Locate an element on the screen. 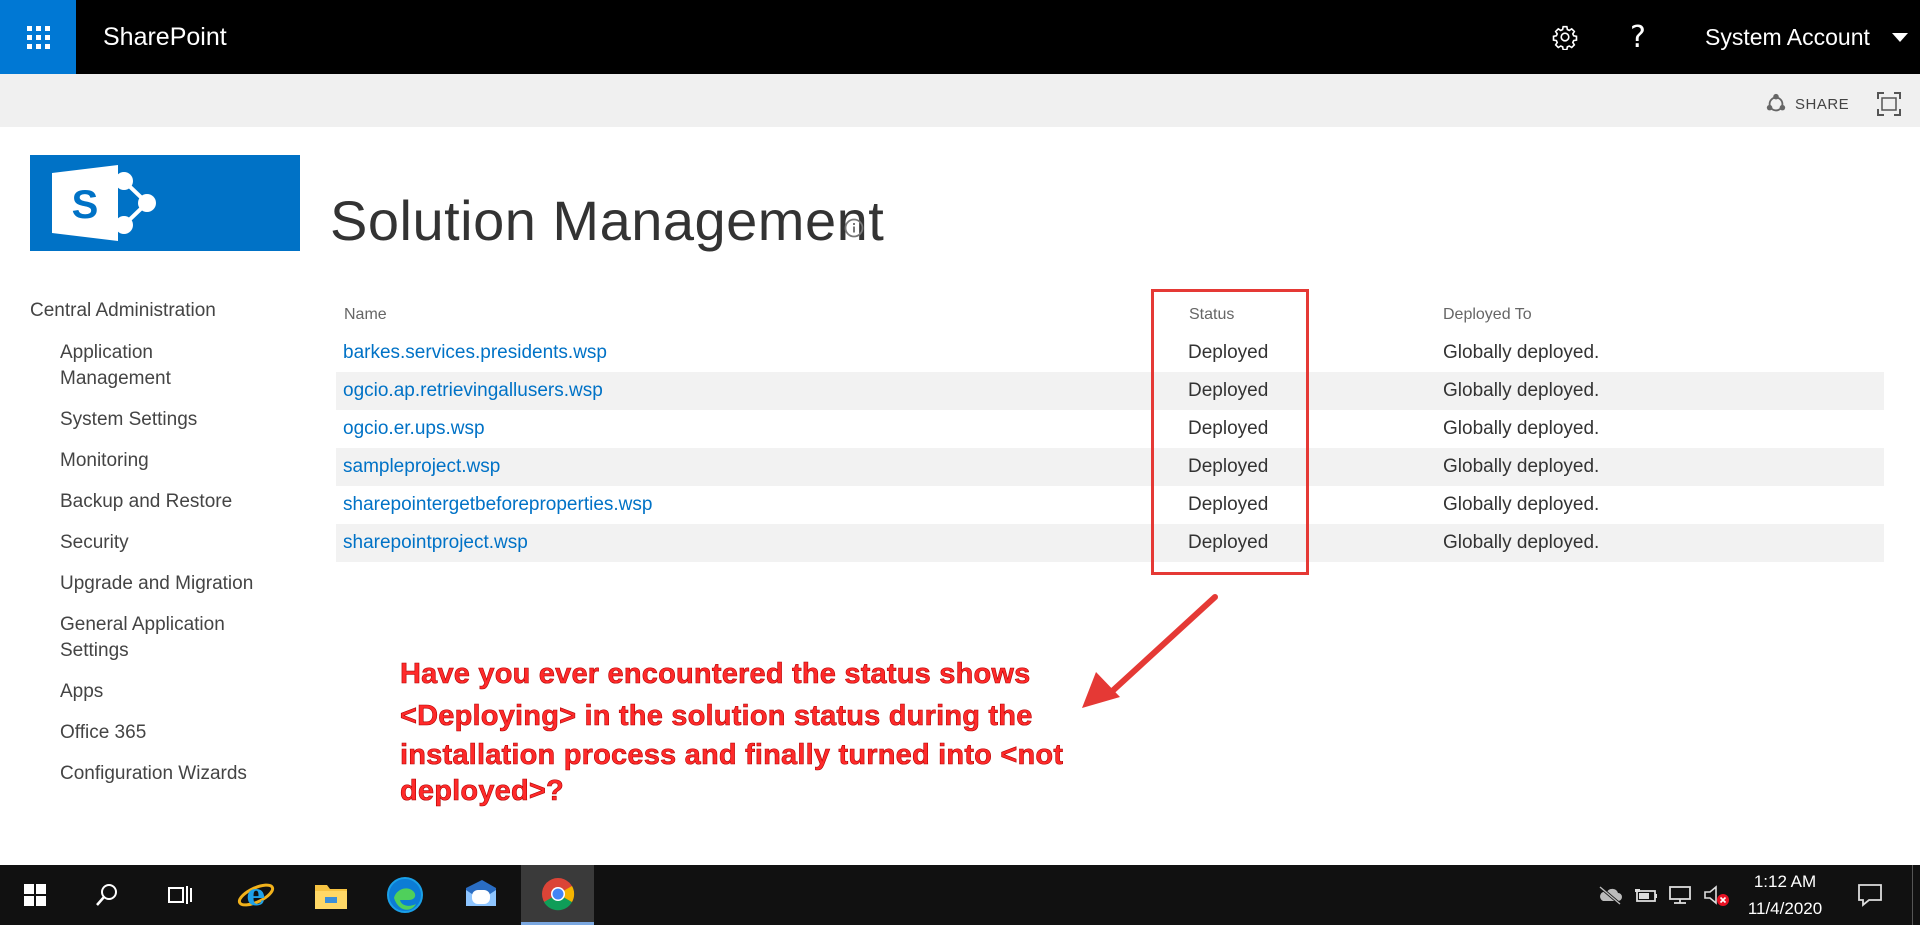 The image size is (1920, 925). status-highlight-box is located at coordinates (1230, 432).